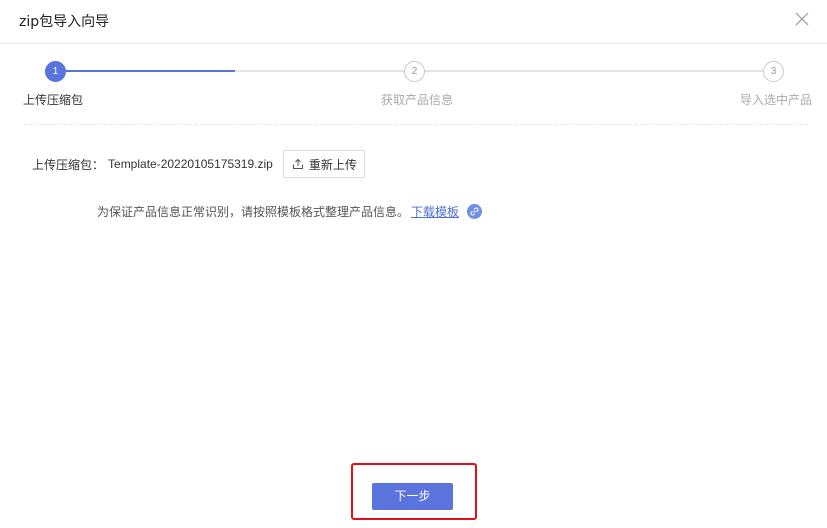 The width and height of the screenshot is (827, 528). I want to click on step-line-1-rest, so click(319, 71).